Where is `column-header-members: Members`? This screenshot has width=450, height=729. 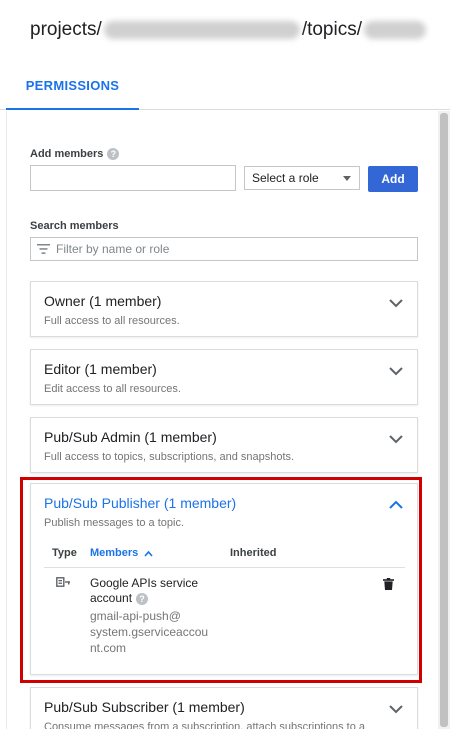
column-header-members: Members is located at coordinates (121, 553).